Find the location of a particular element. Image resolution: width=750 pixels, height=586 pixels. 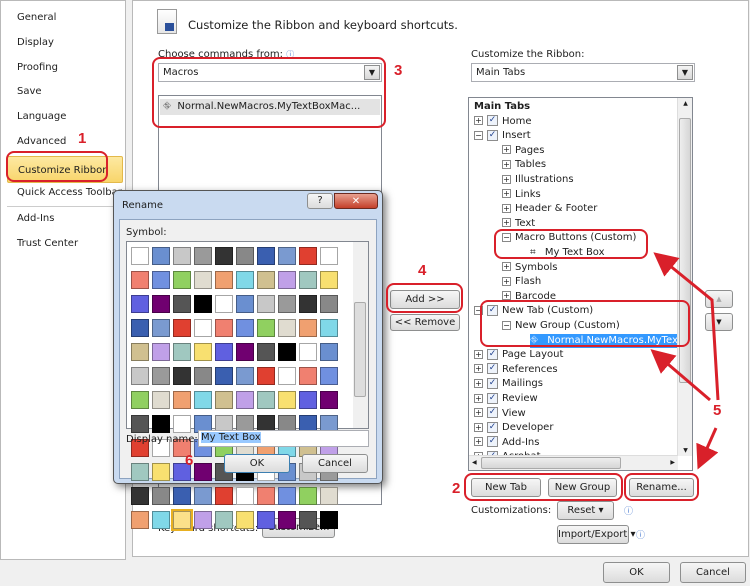

annotation-arrows is located at coordinates (685, 361).